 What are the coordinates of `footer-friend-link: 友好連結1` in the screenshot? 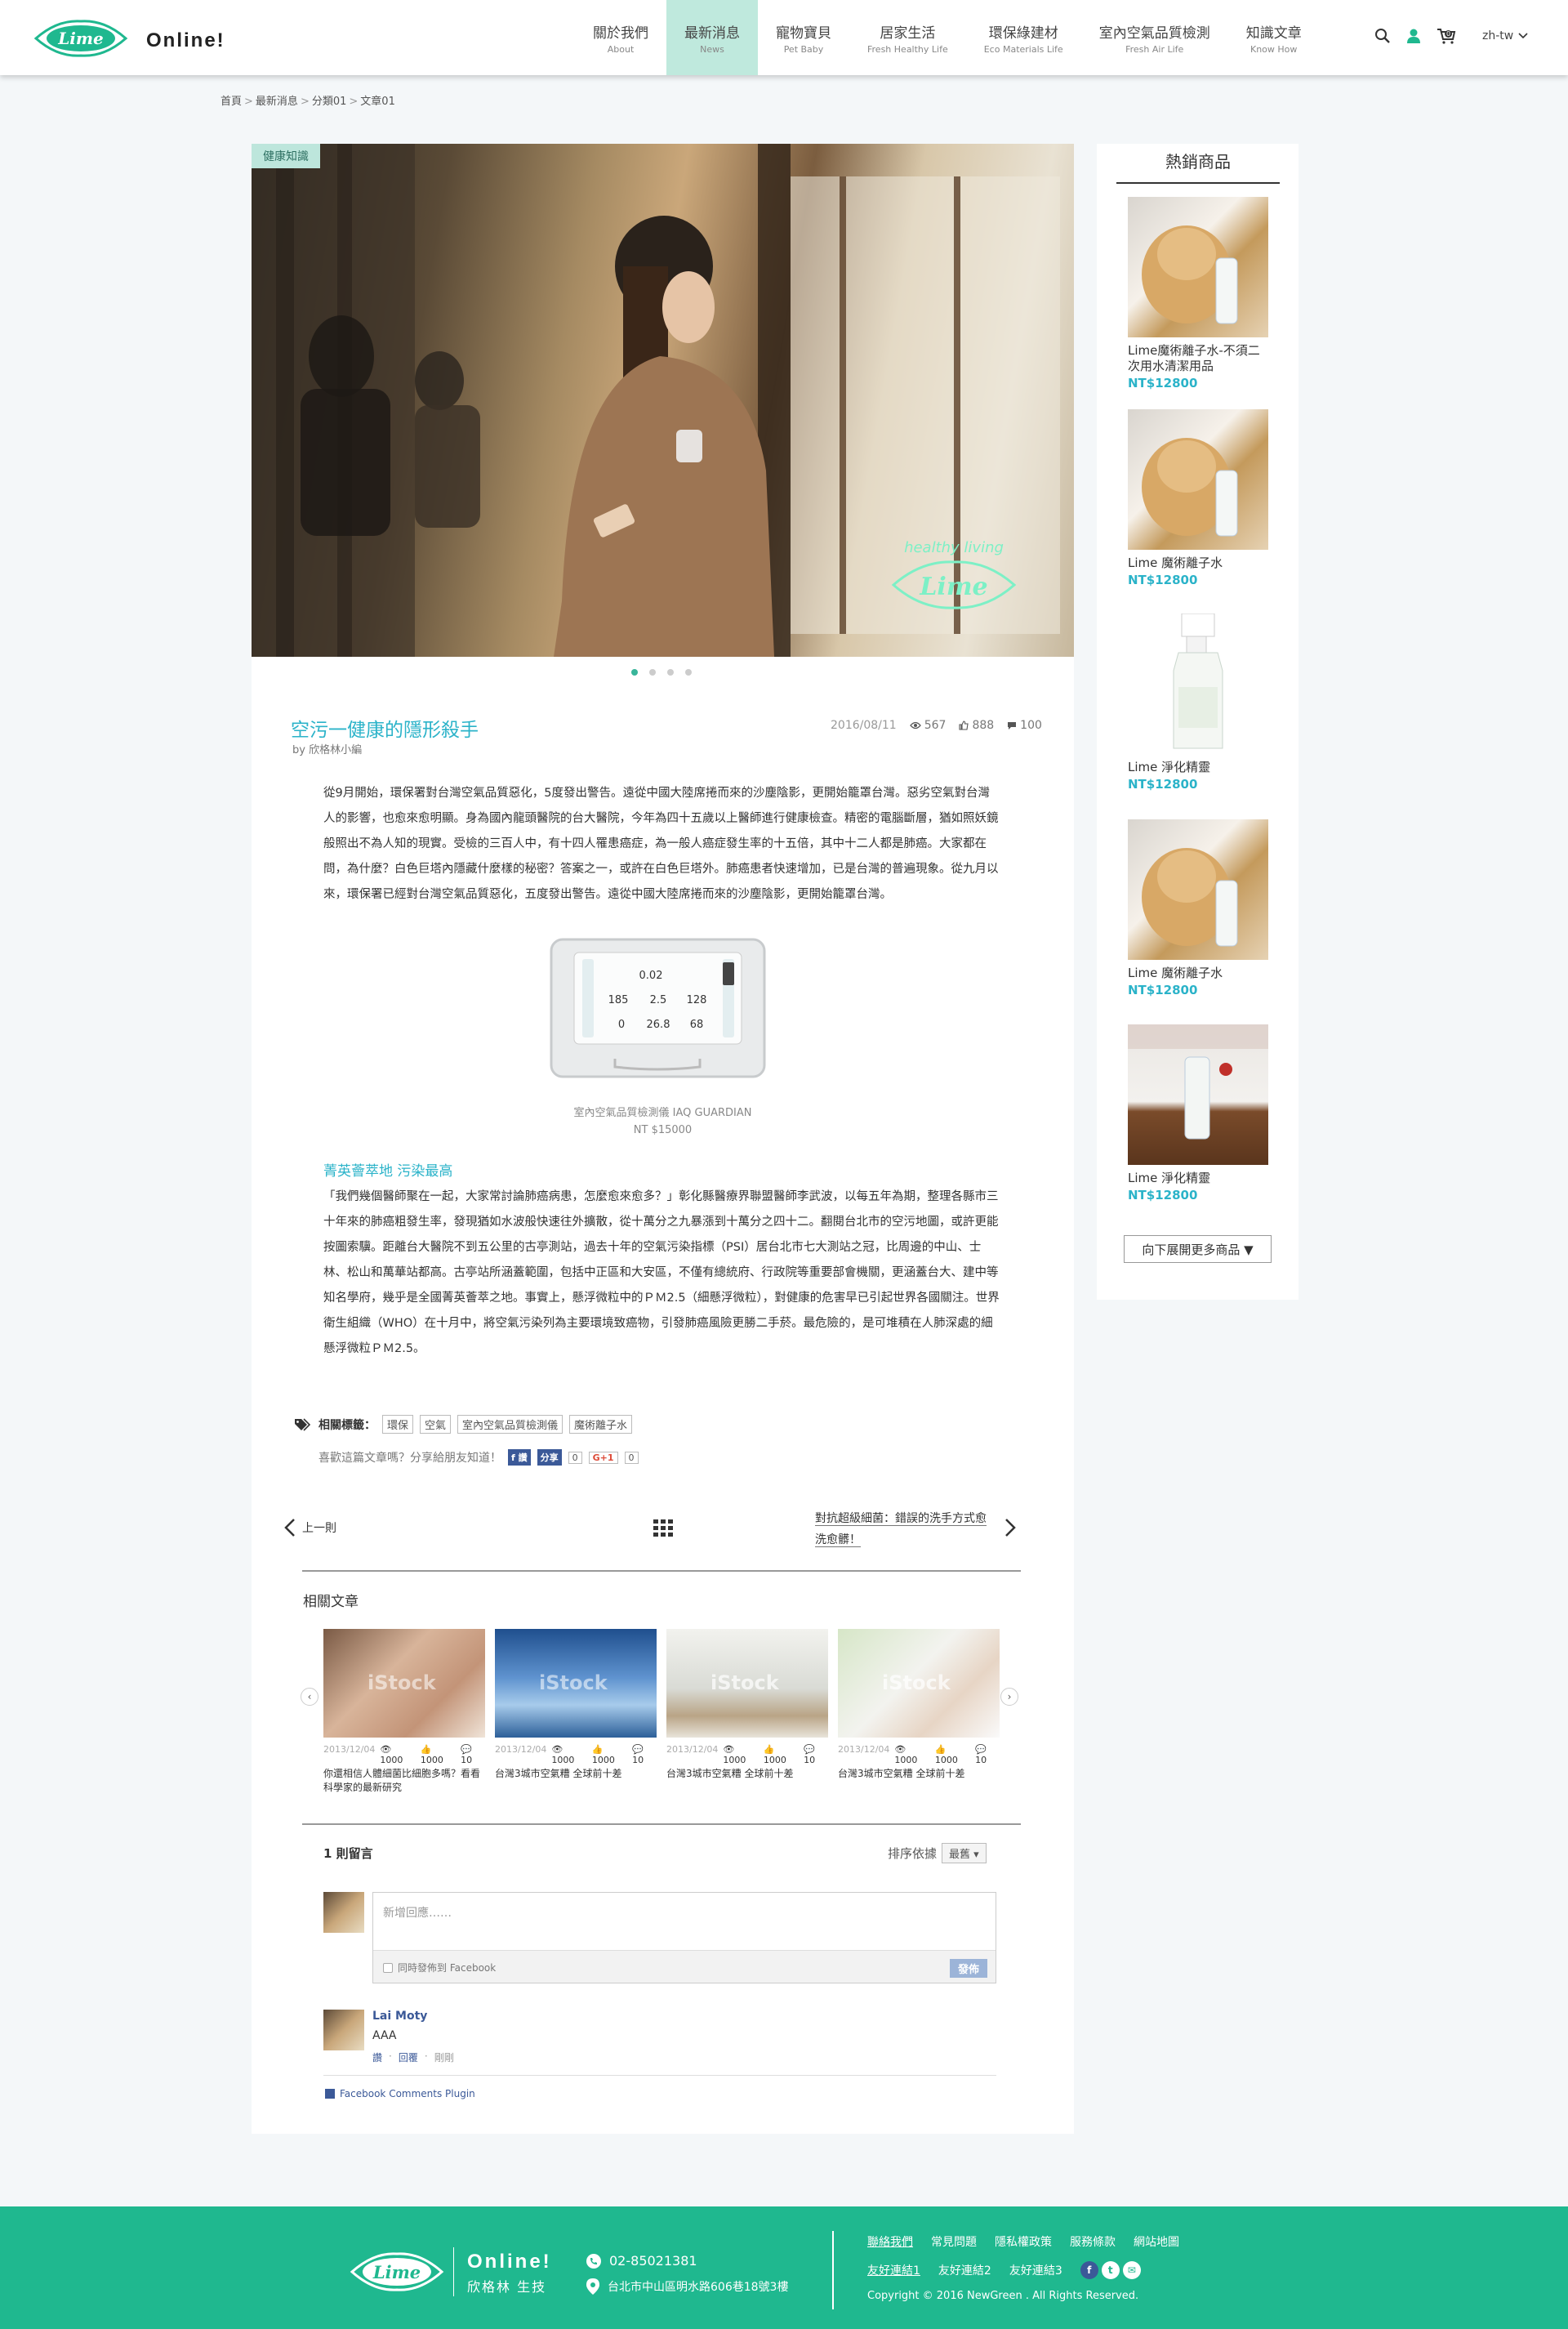 It's located at (893, 2270).